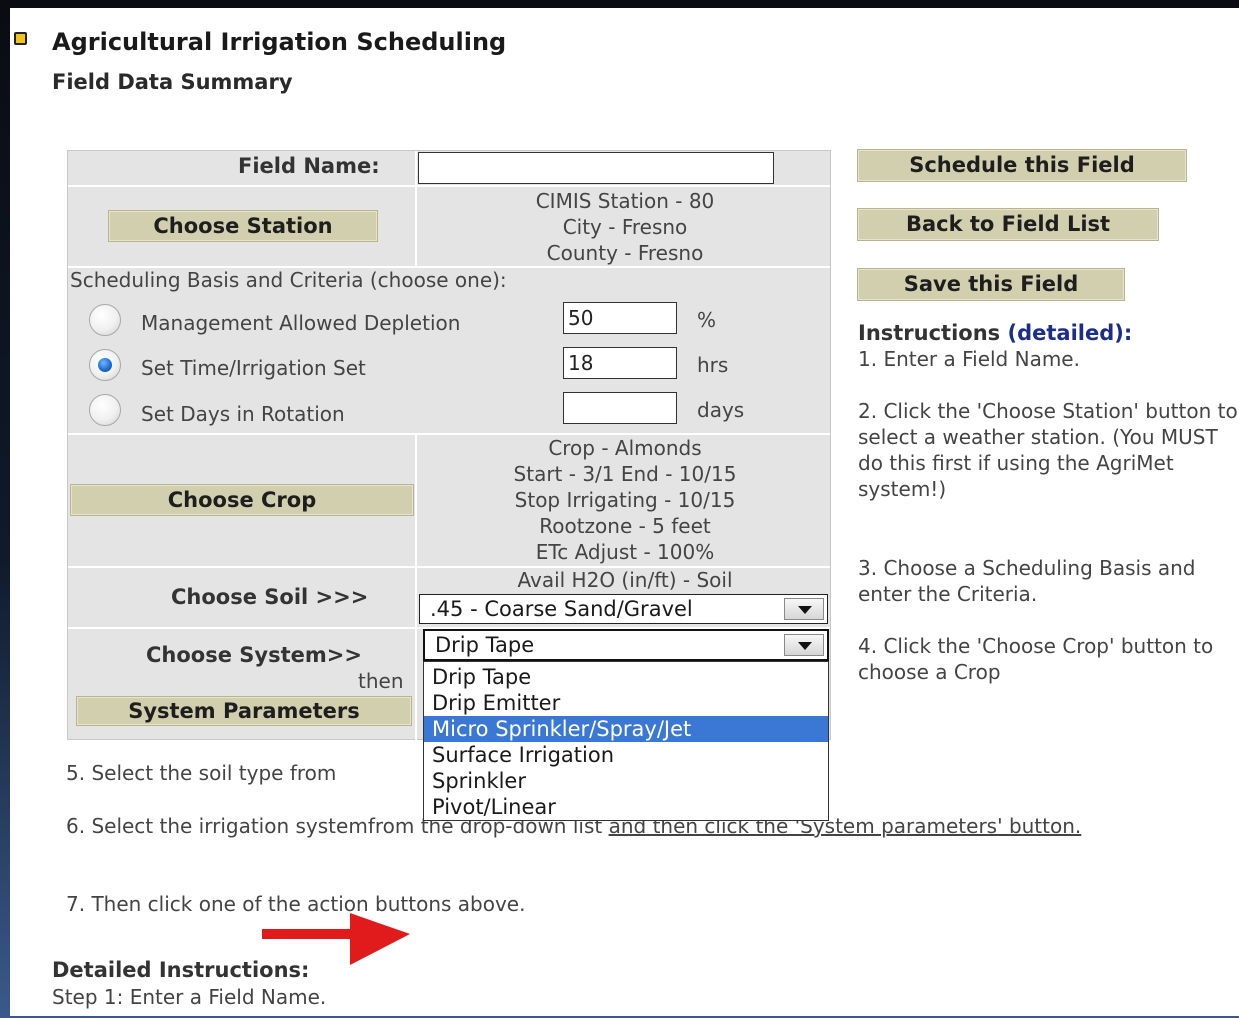  Describe the element at coordinates (620, 318) in the screenshot. I see `management-depletion-input: 50` at that location.